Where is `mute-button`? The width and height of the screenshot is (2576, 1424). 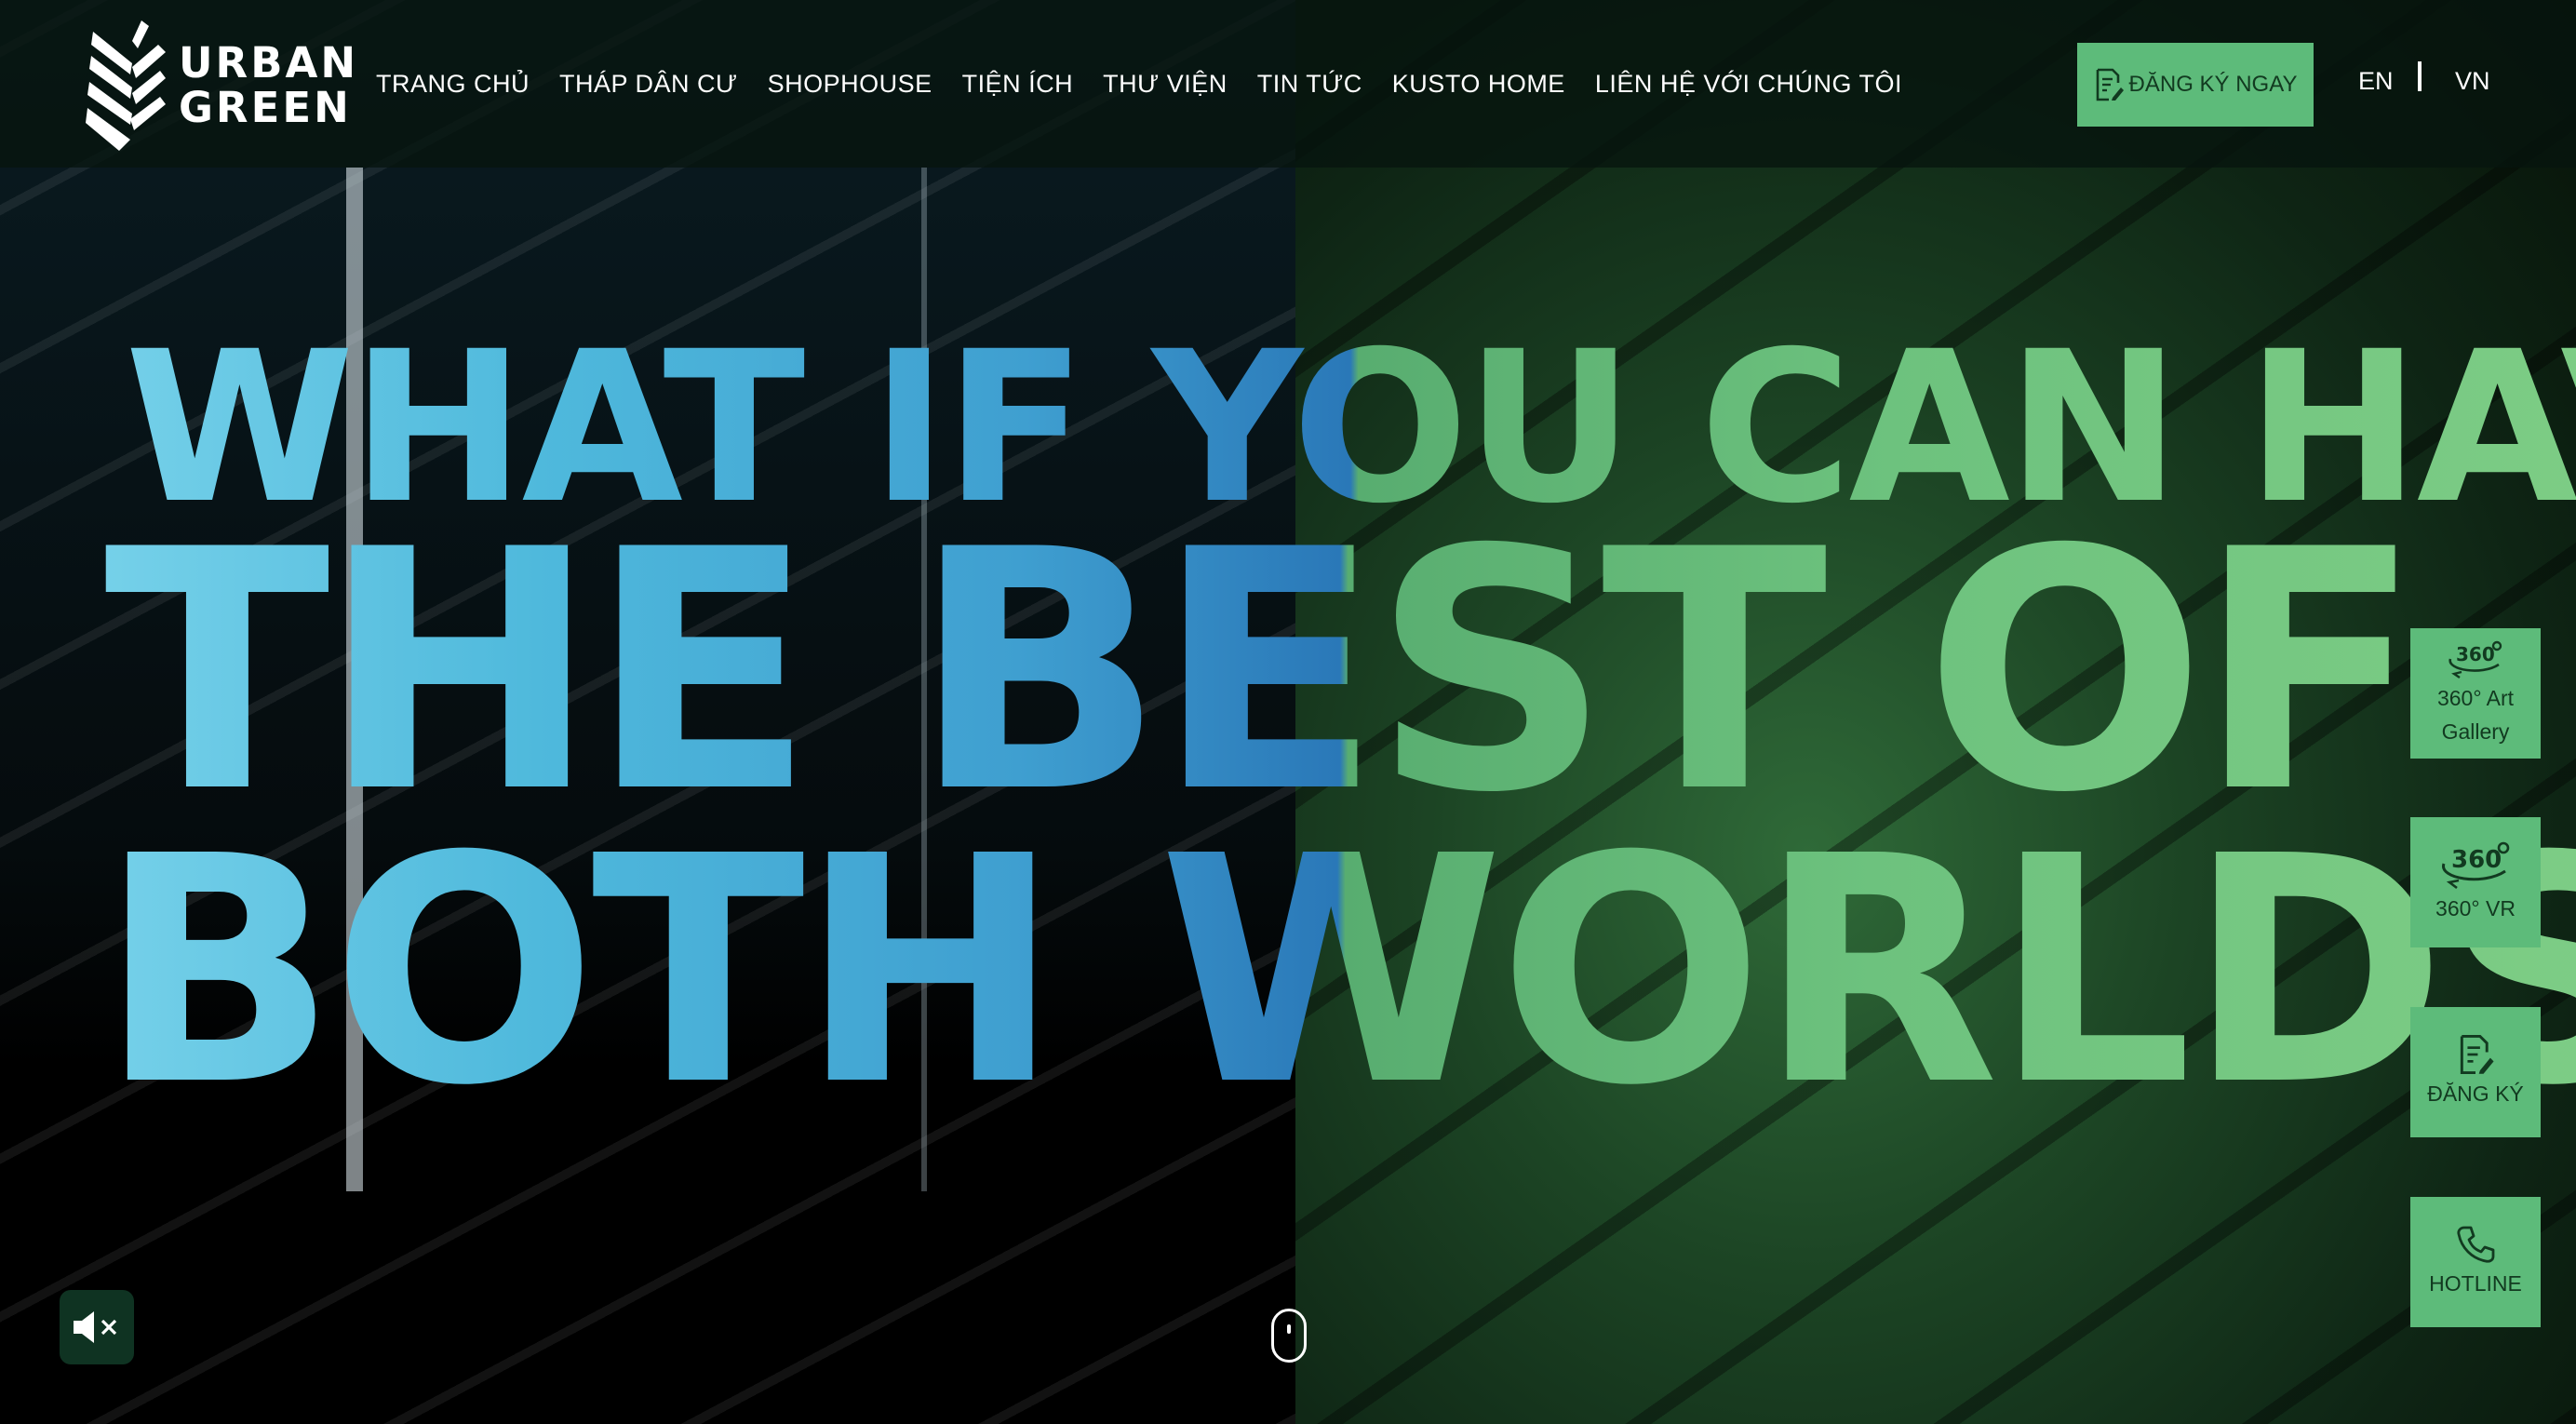
mute-button is located at coordinates (97, 1327).